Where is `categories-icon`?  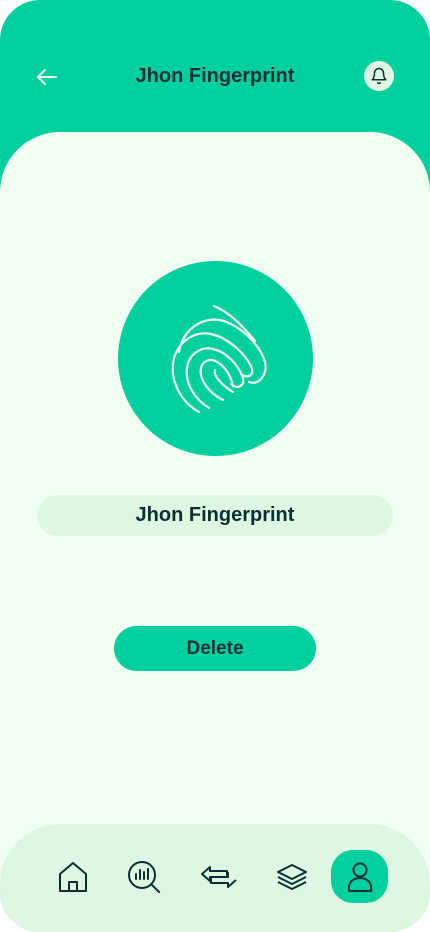
categories-icon is located at coordinates (291, 876).